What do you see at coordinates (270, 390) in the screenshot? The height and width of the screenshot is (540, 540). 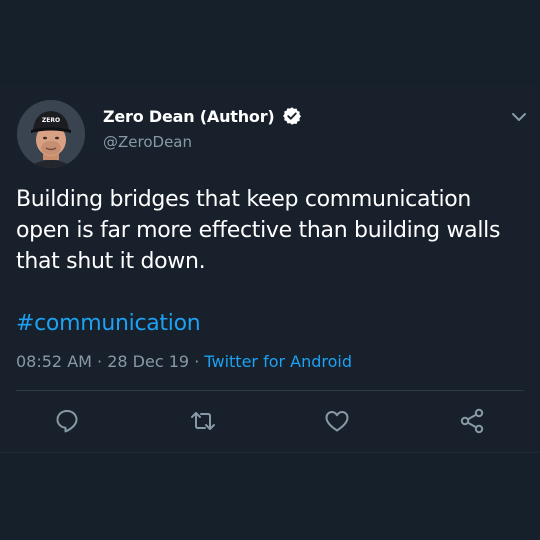 I see `divider` at bounding box center [270, 390].